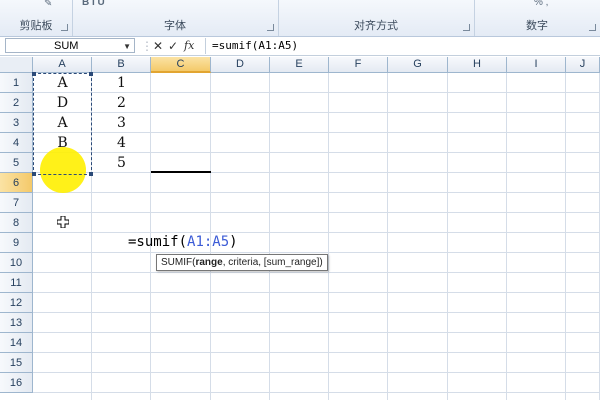 The width and height of the screenshot is (600, 400). I want to click on column-header-g: G, so click(418, 65).